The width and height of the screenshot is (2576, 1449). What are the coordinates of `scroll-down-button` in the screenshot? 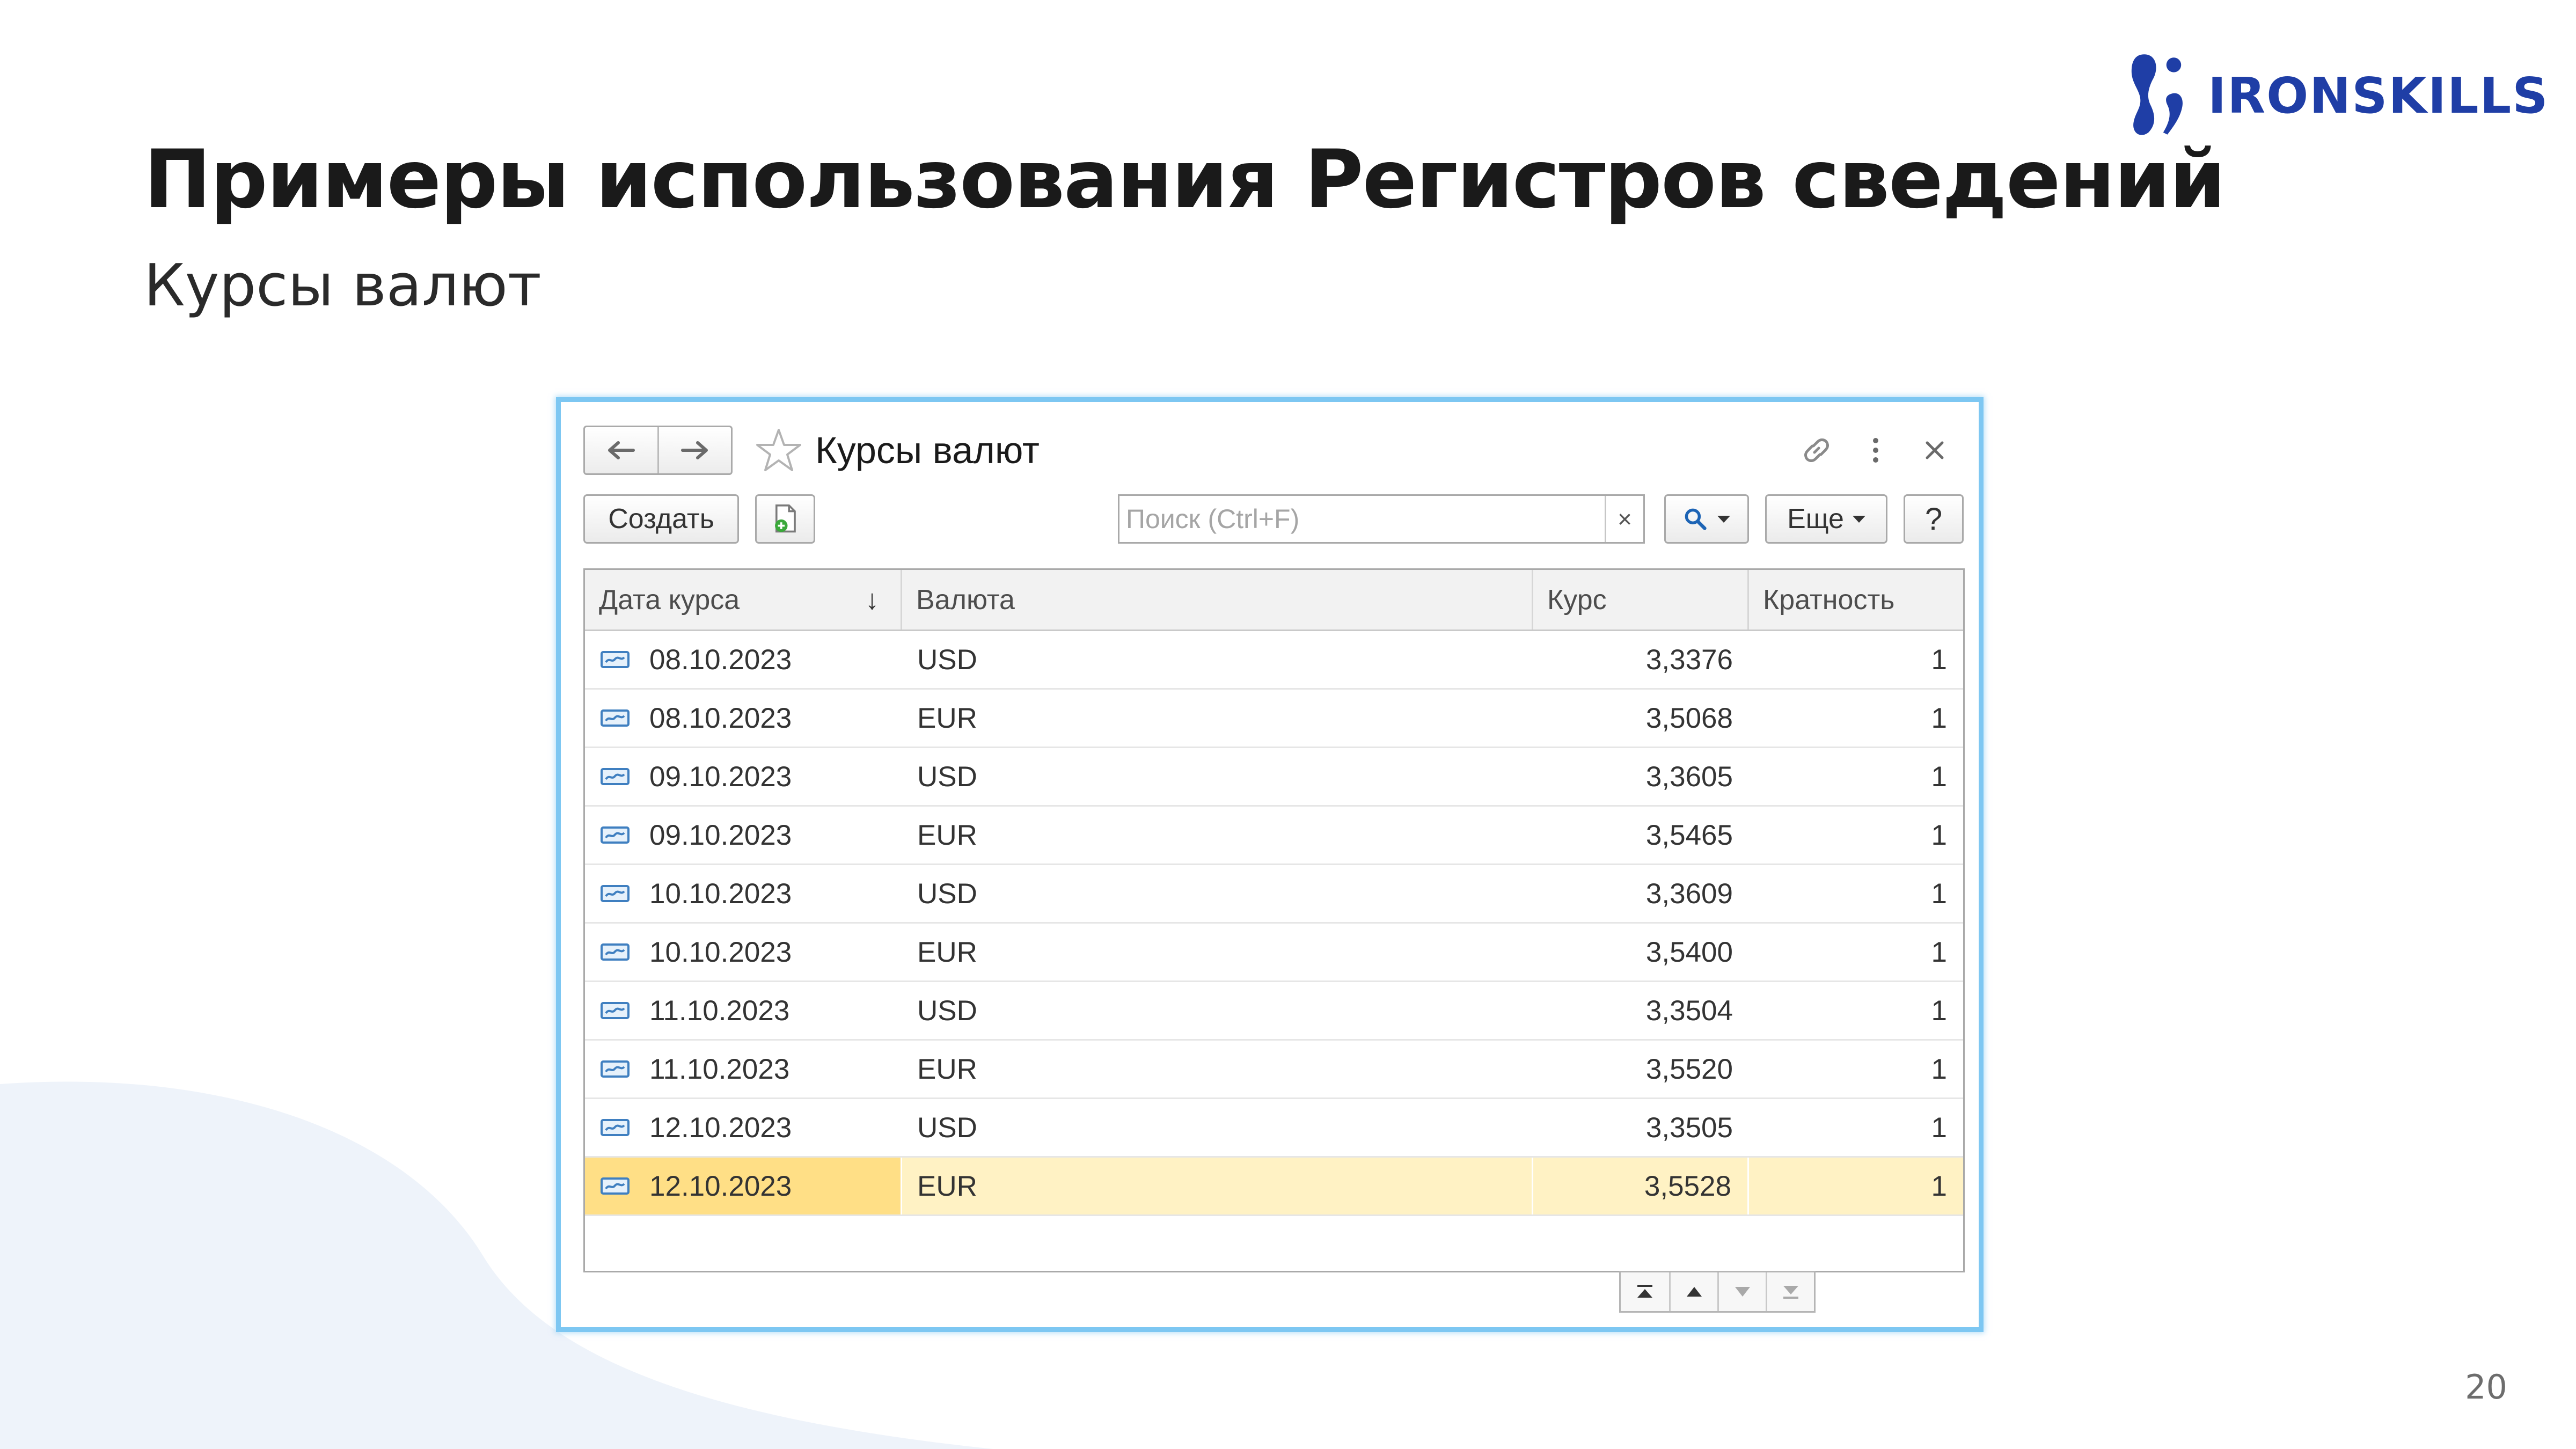 It's located at (1741, 1291).